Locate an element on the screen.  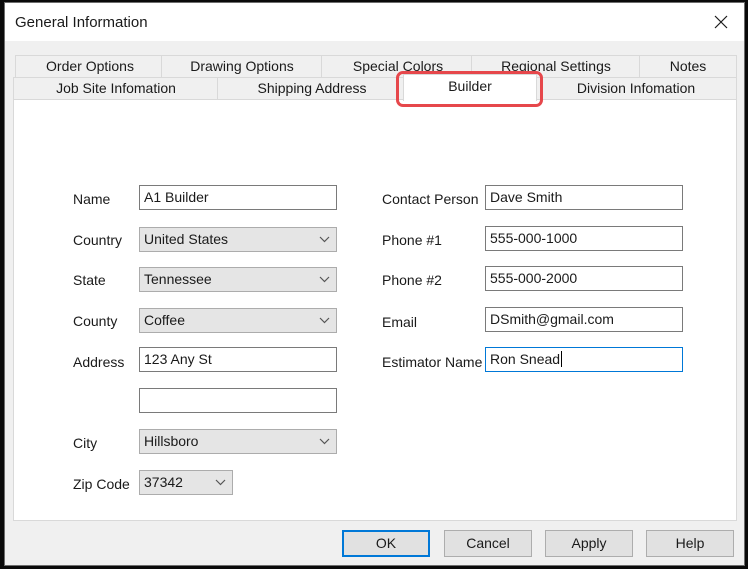
state-label: State is located at coordinates (89, 280).